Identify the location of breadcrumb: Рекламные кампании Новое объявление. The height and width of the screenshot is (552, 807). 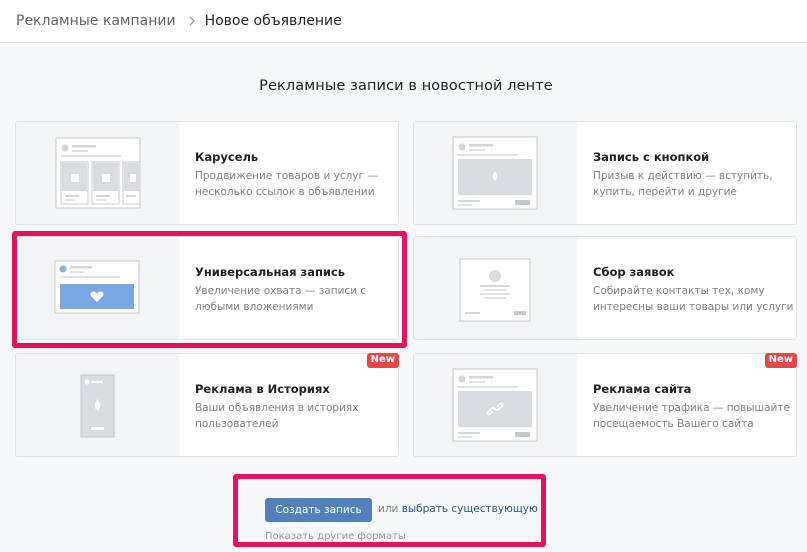
(403, 21).